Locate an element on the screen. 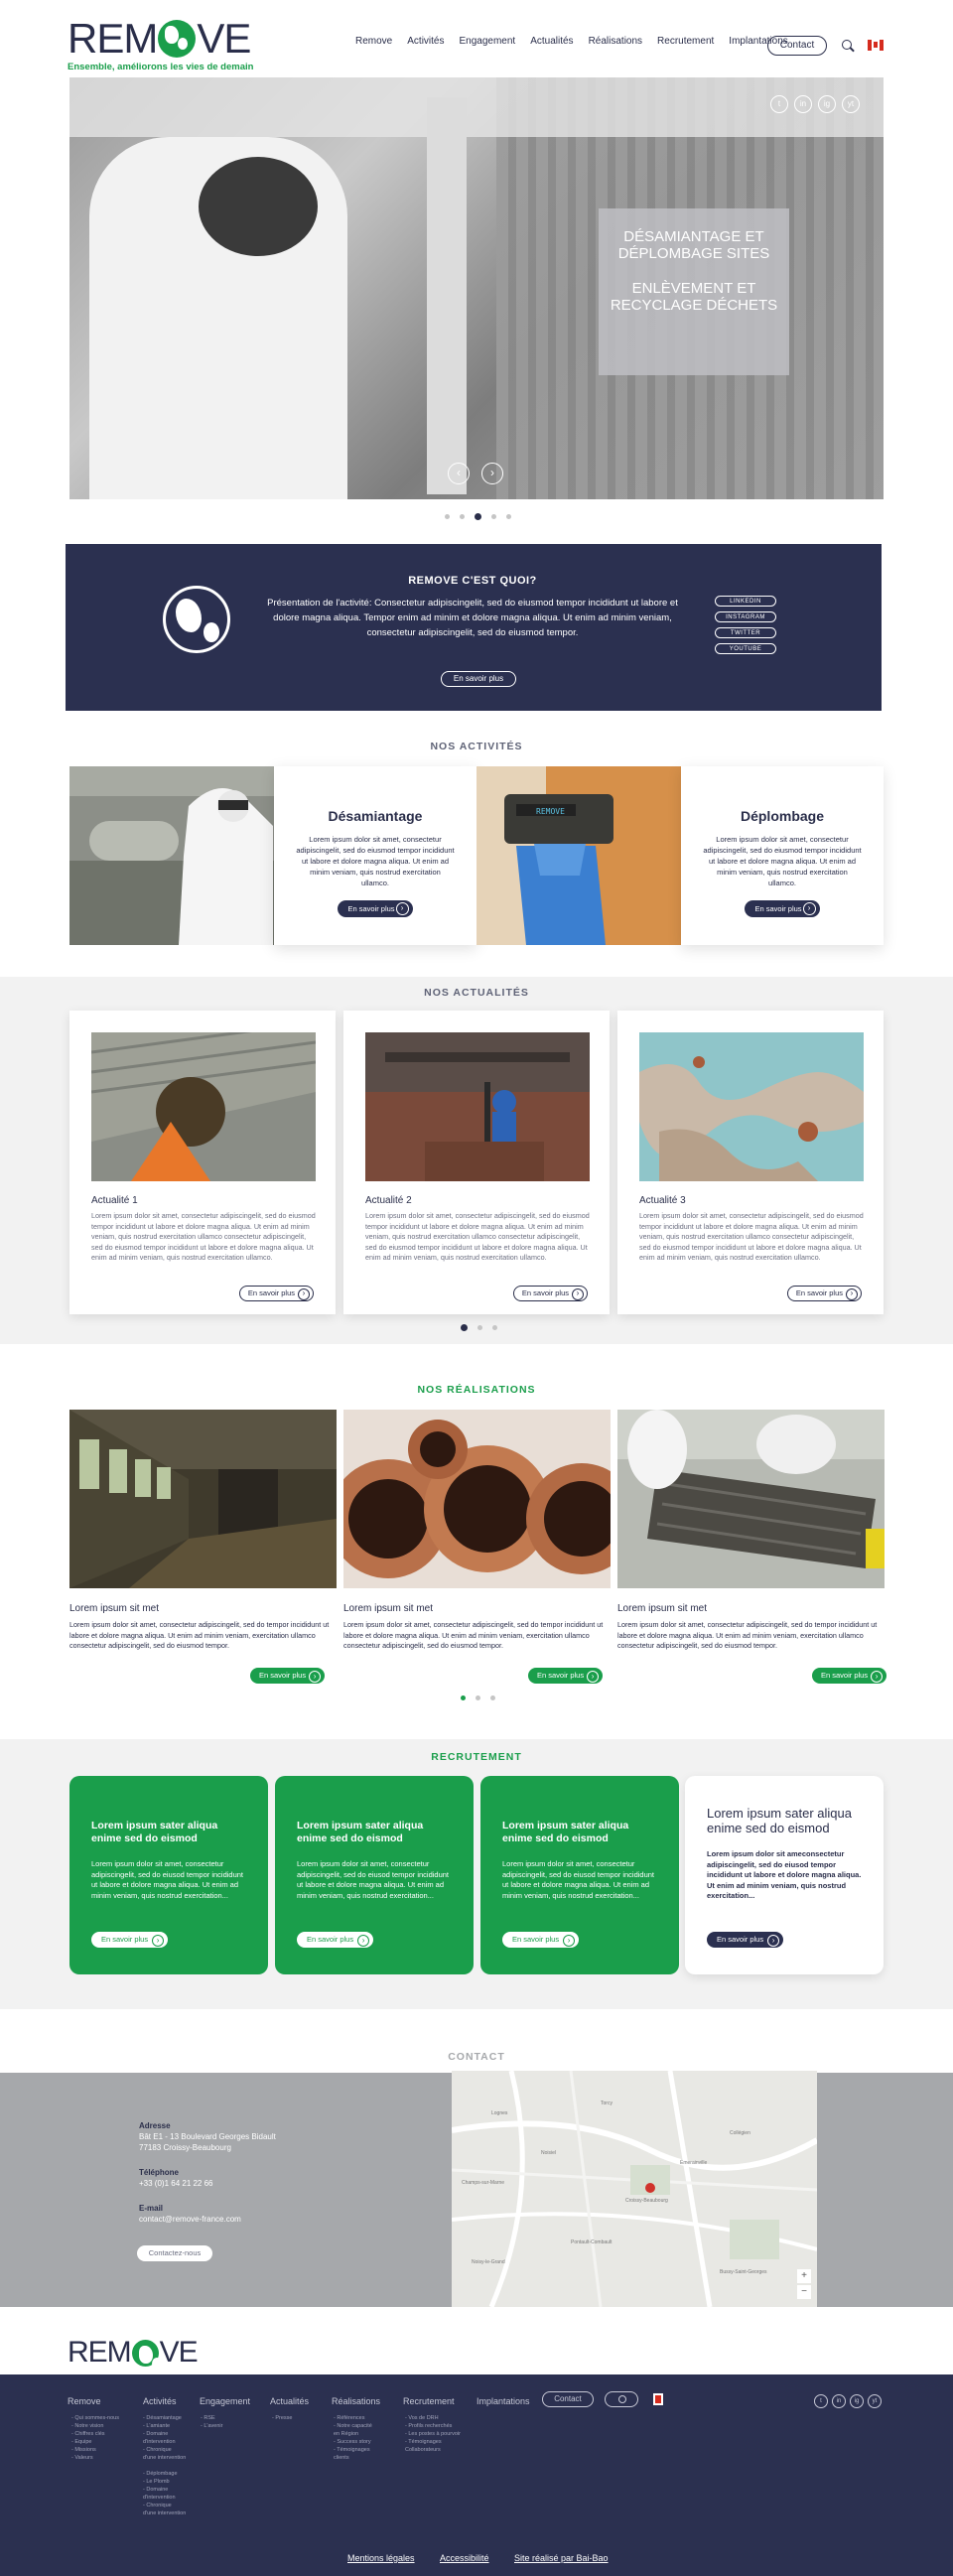 This screenshot has height=2576, width=953. footer-nav-remove: Remove is located at coordinates (84, 2401).